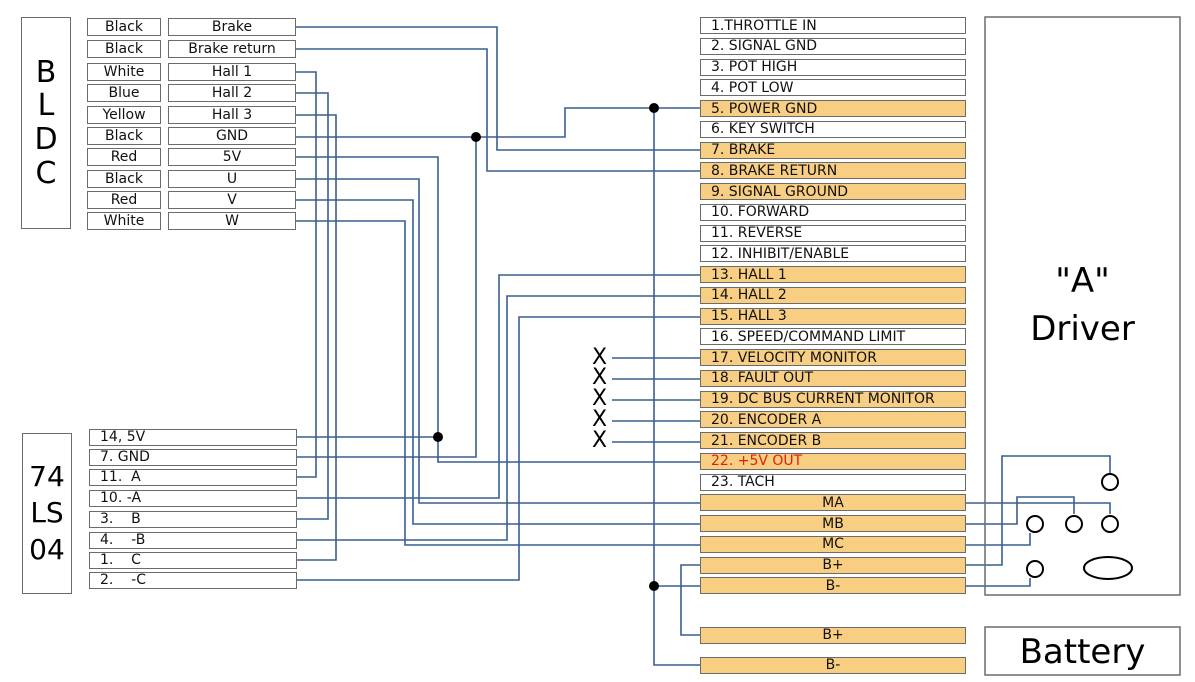 This screenshot has width=1195, height=682. I want to click on driver-pin-23: 23. TACH, so click(833, 482).